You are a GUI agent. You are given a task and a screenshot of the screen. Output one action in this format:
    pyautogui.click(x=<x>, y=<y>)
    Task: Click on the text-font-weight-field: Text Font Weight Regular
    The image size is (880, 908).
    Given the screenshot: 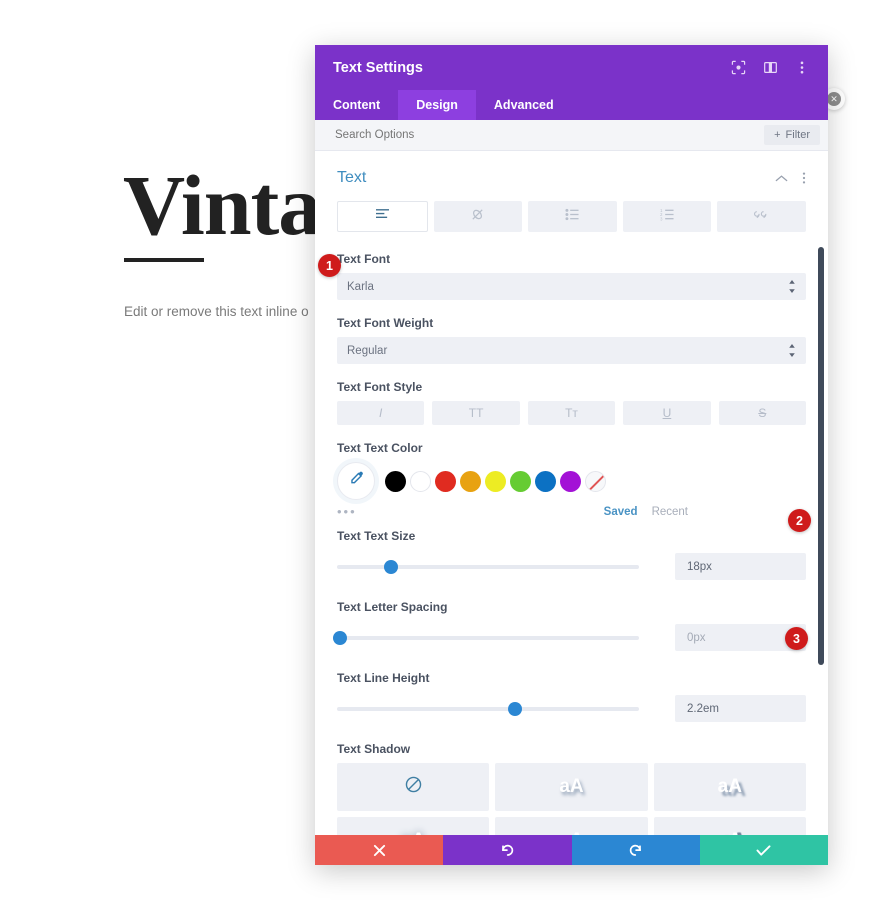 What is the action you would take?
    pyautogui.click(x=571, y=340)
    